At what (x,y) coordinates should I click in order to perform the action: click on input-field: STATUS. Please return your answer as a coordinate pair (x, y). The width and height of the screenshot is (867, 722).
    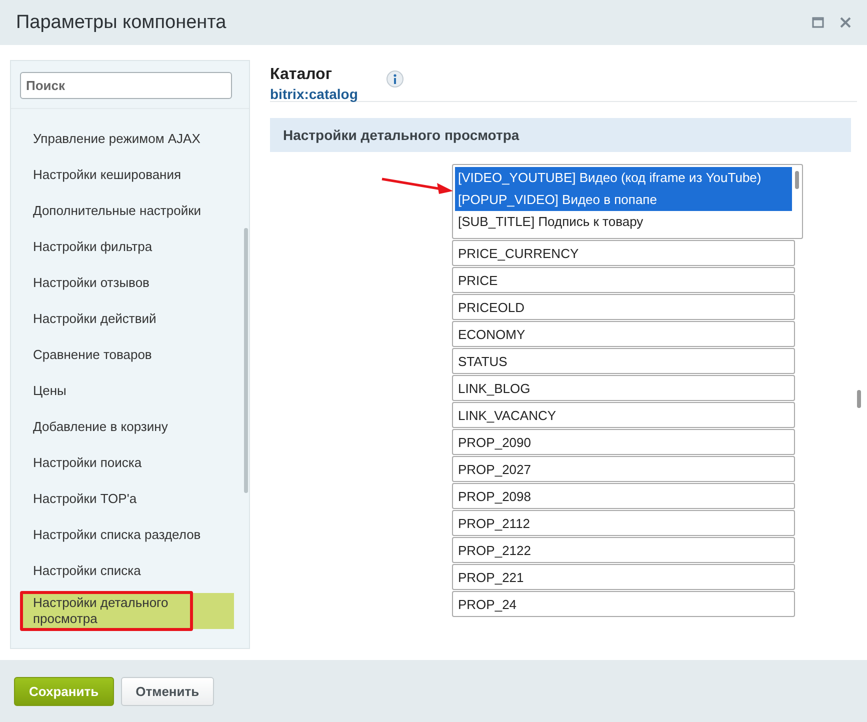
    Looking at the image, I should click on (623, 361).